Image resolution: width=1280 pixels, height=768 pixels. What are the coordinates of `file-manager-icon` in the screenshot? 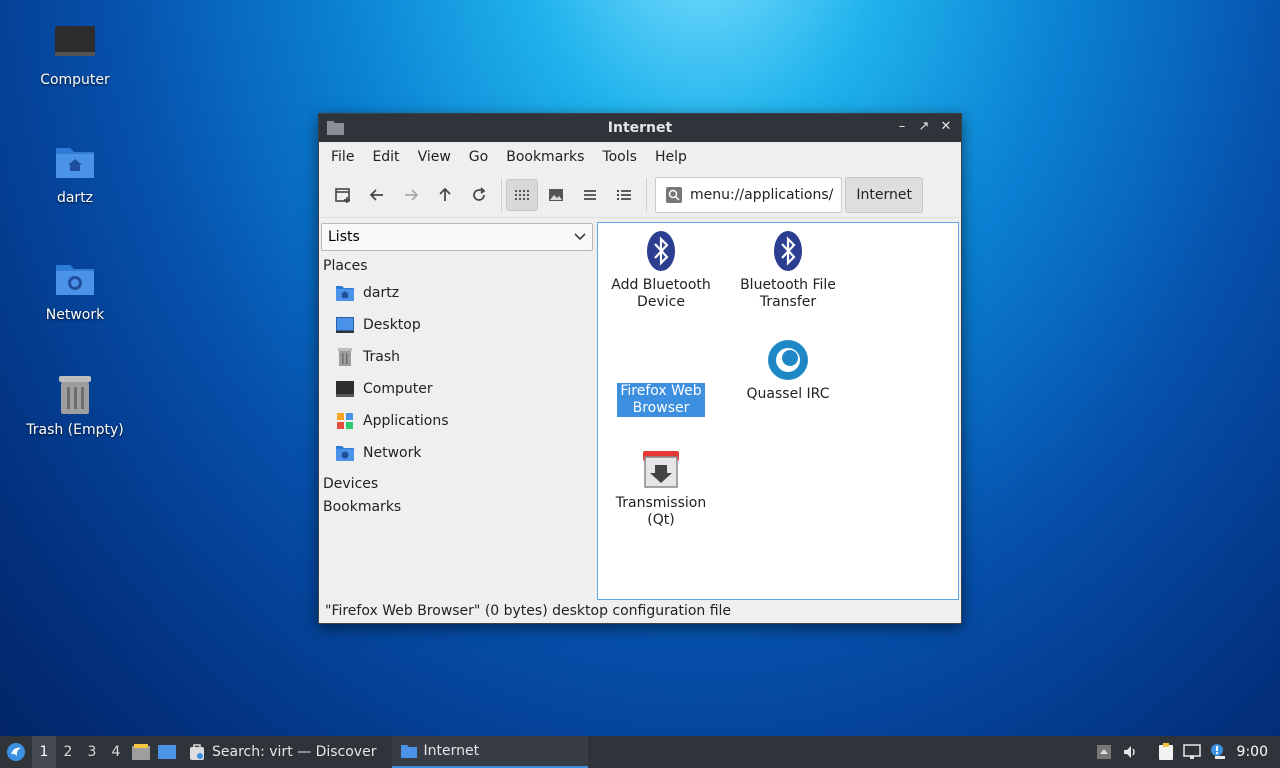 It's located at (141, 752).